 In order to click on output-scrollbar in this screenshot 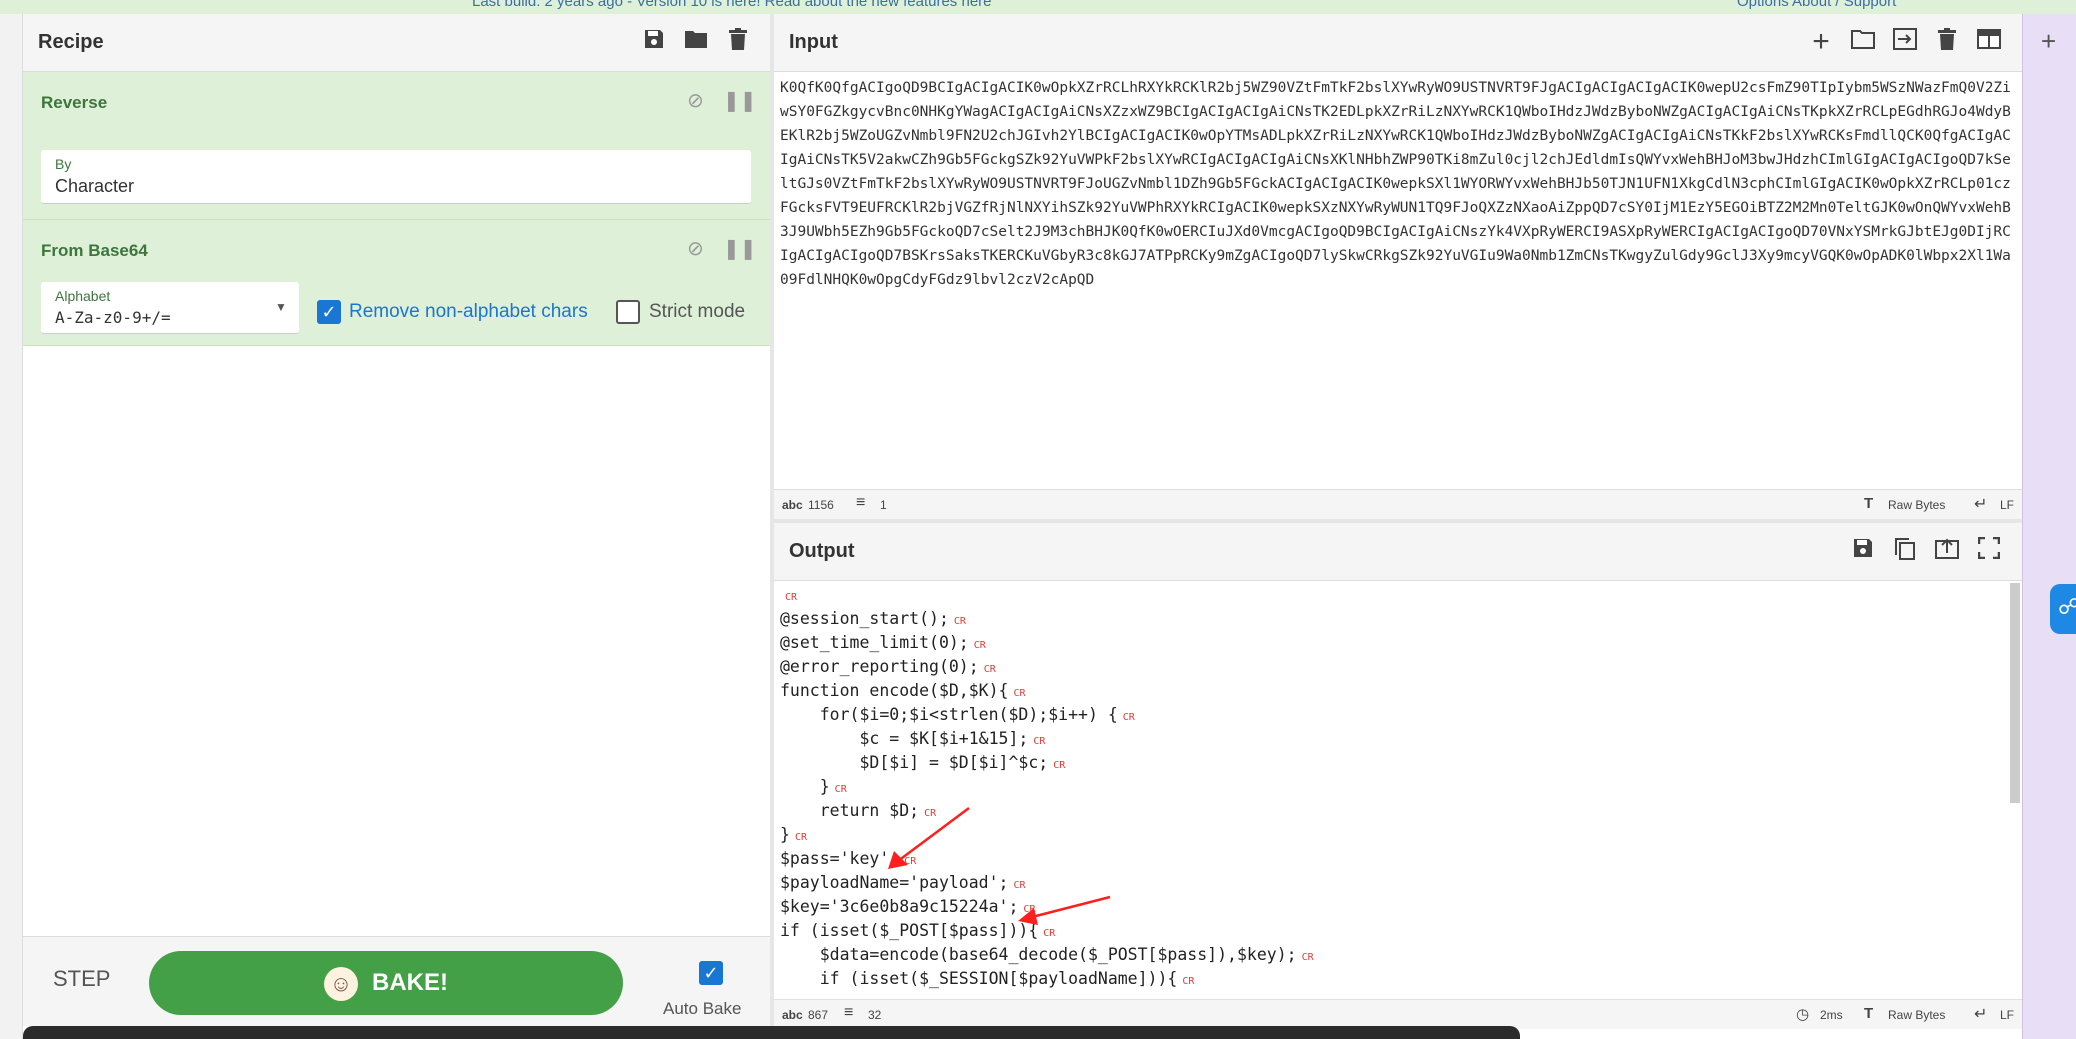, I will do `click(2015, 693)`.